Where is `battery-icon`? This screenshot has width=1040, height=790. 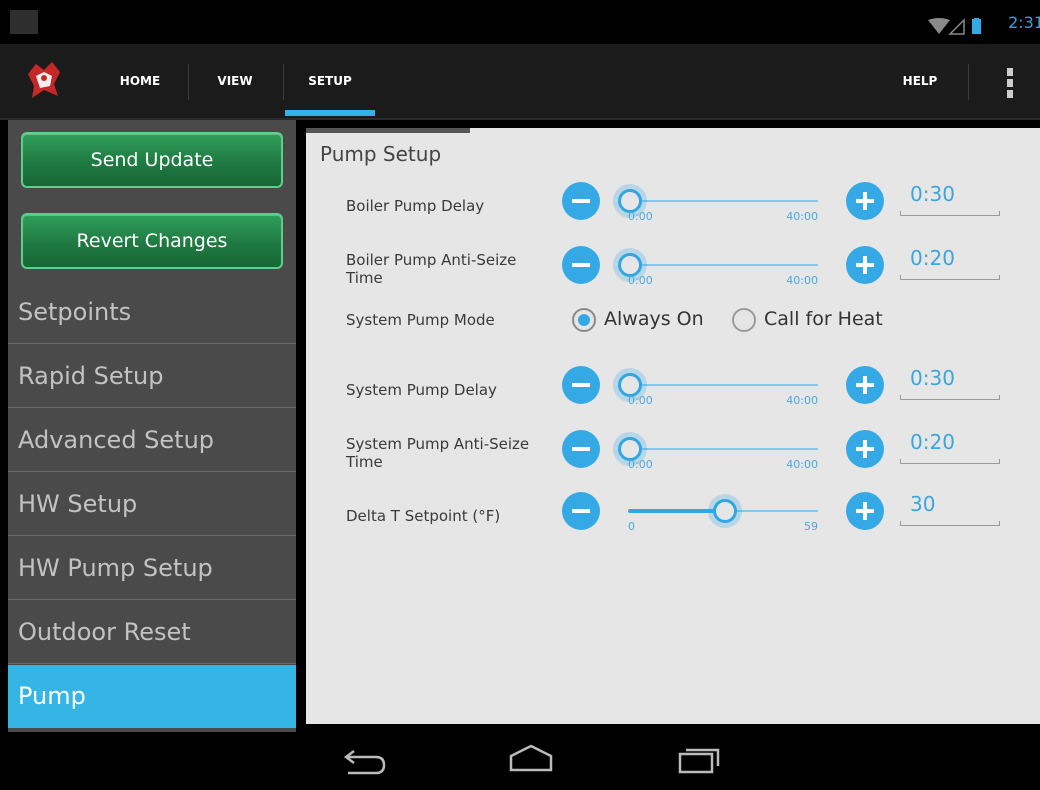
battery-icon is located at coordinates (976, 26).